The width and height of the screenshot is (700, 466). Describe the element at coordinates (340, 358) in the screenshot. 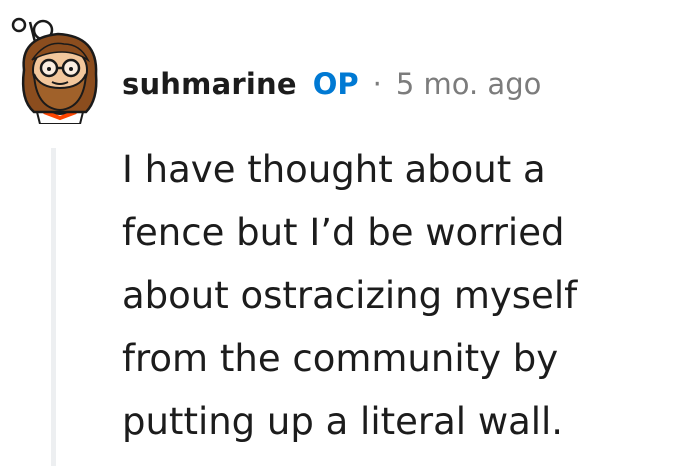

I see `comment-text-line: from the community by` at that location.